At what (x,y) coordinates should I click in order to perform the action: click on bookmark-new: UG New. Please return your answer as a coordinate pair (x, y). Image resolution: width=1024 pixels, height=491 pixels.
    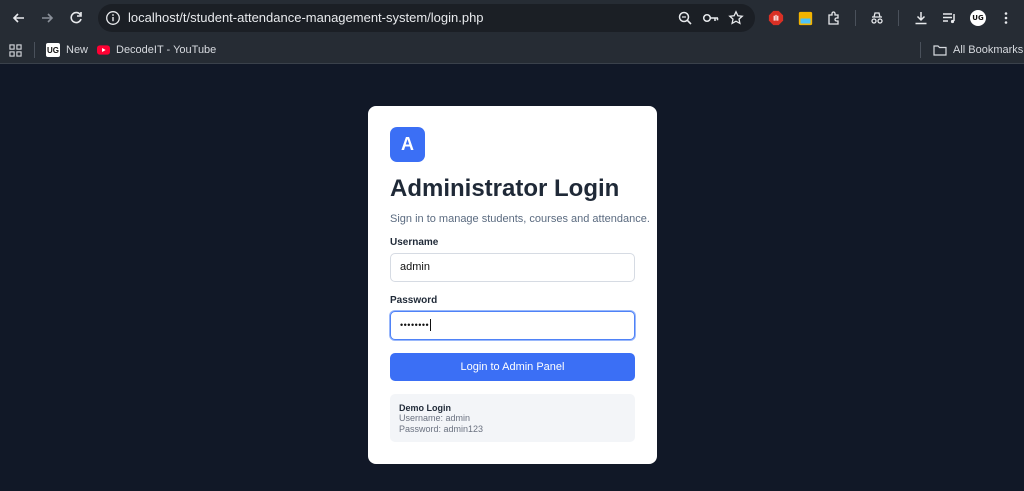
    Looking at the image, I should click on (67, 50).